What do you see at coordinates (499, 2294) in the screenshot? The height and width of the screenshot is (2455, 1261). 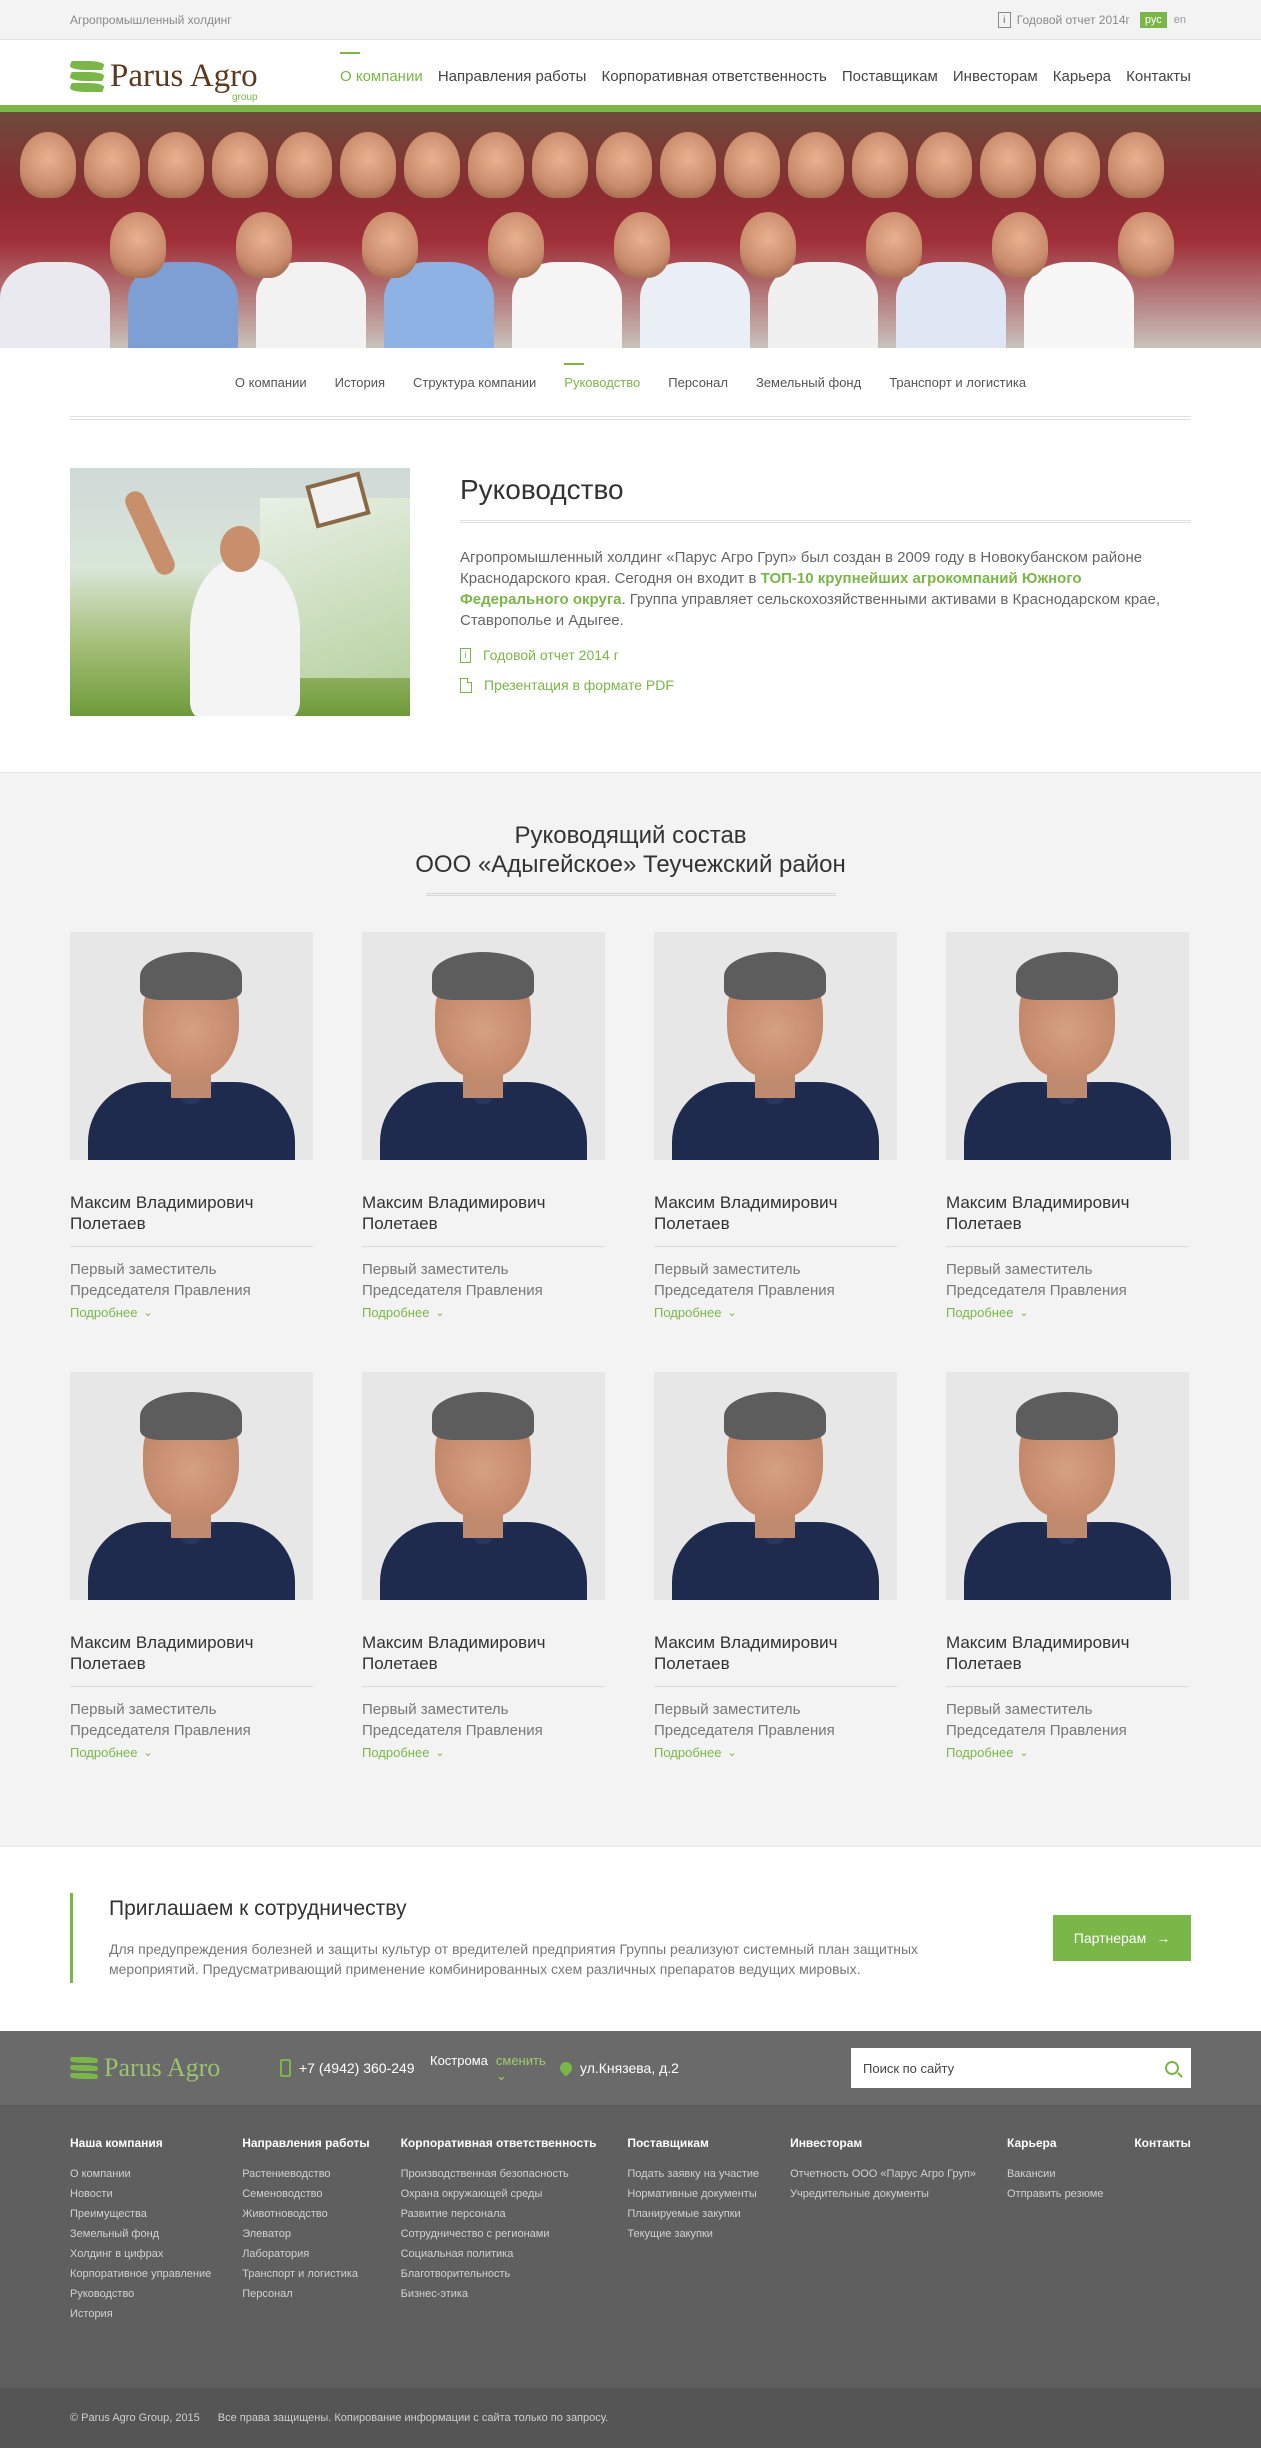 I see `footer-link: Бизнес-этика` at bounding box center [499, 2294].